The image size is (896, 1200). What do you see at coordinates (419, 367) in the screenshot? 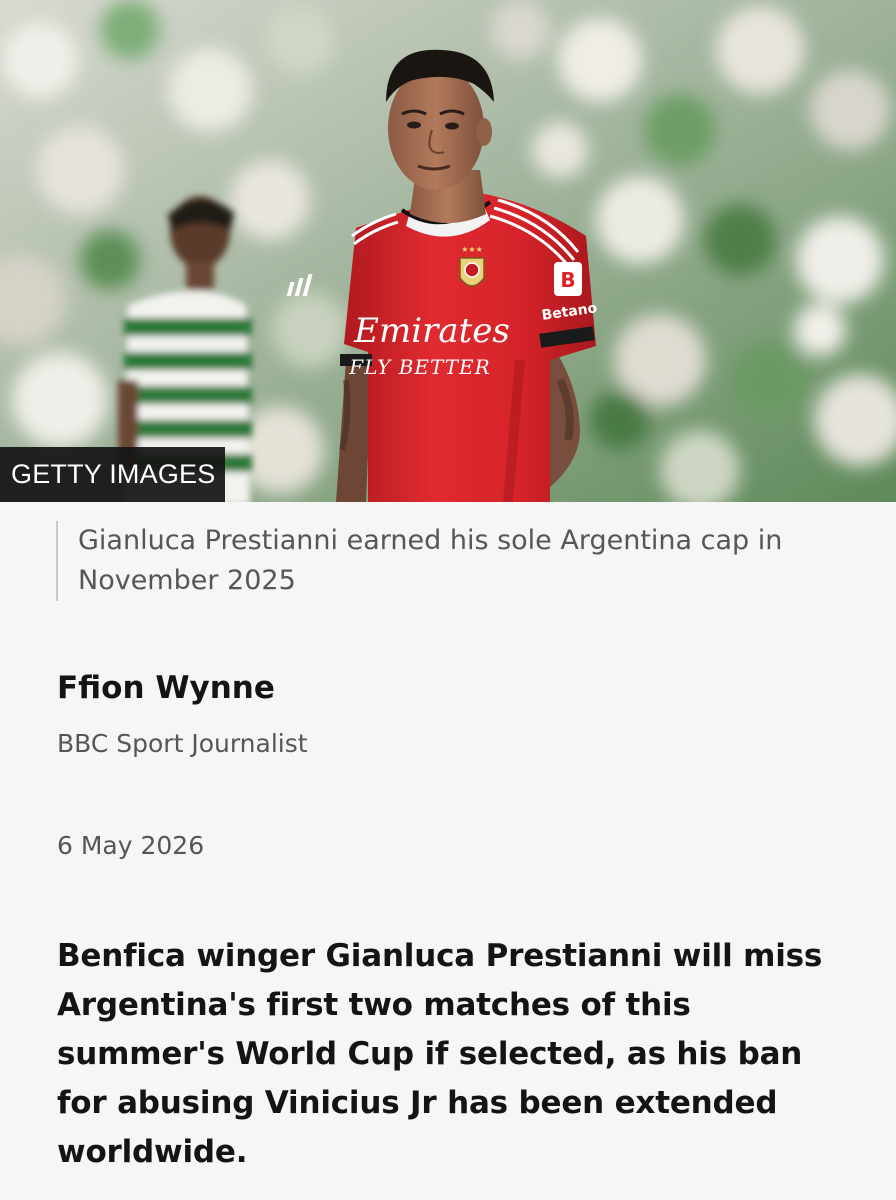
I see `shirt-sponsor-tagline: FLY BETTER` at bounding box center [419, 367].